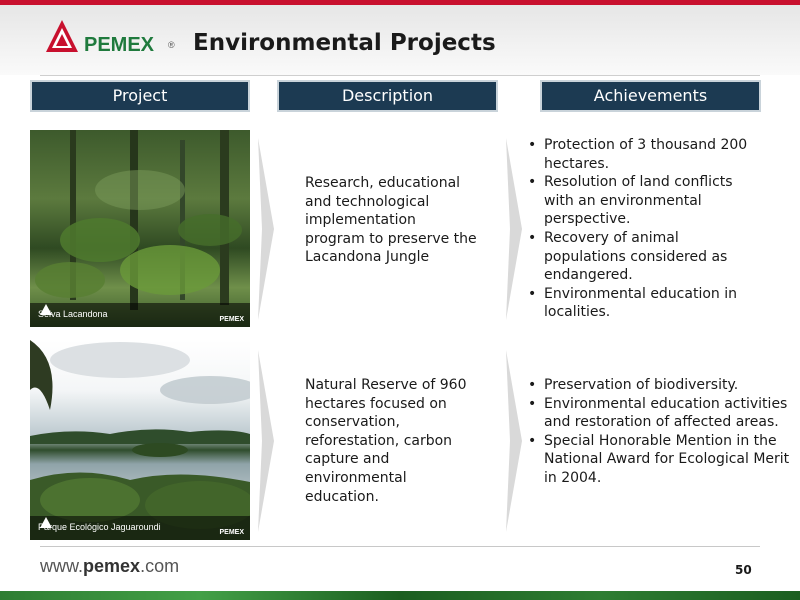 The image size is (800, 600). I want to click on lake-landscape-image, so click(140, 440).